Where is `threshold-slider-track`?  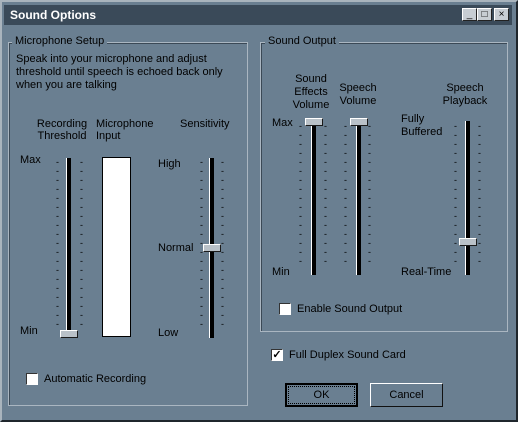 threshold-slider-track is located at coordinates (68, 248).